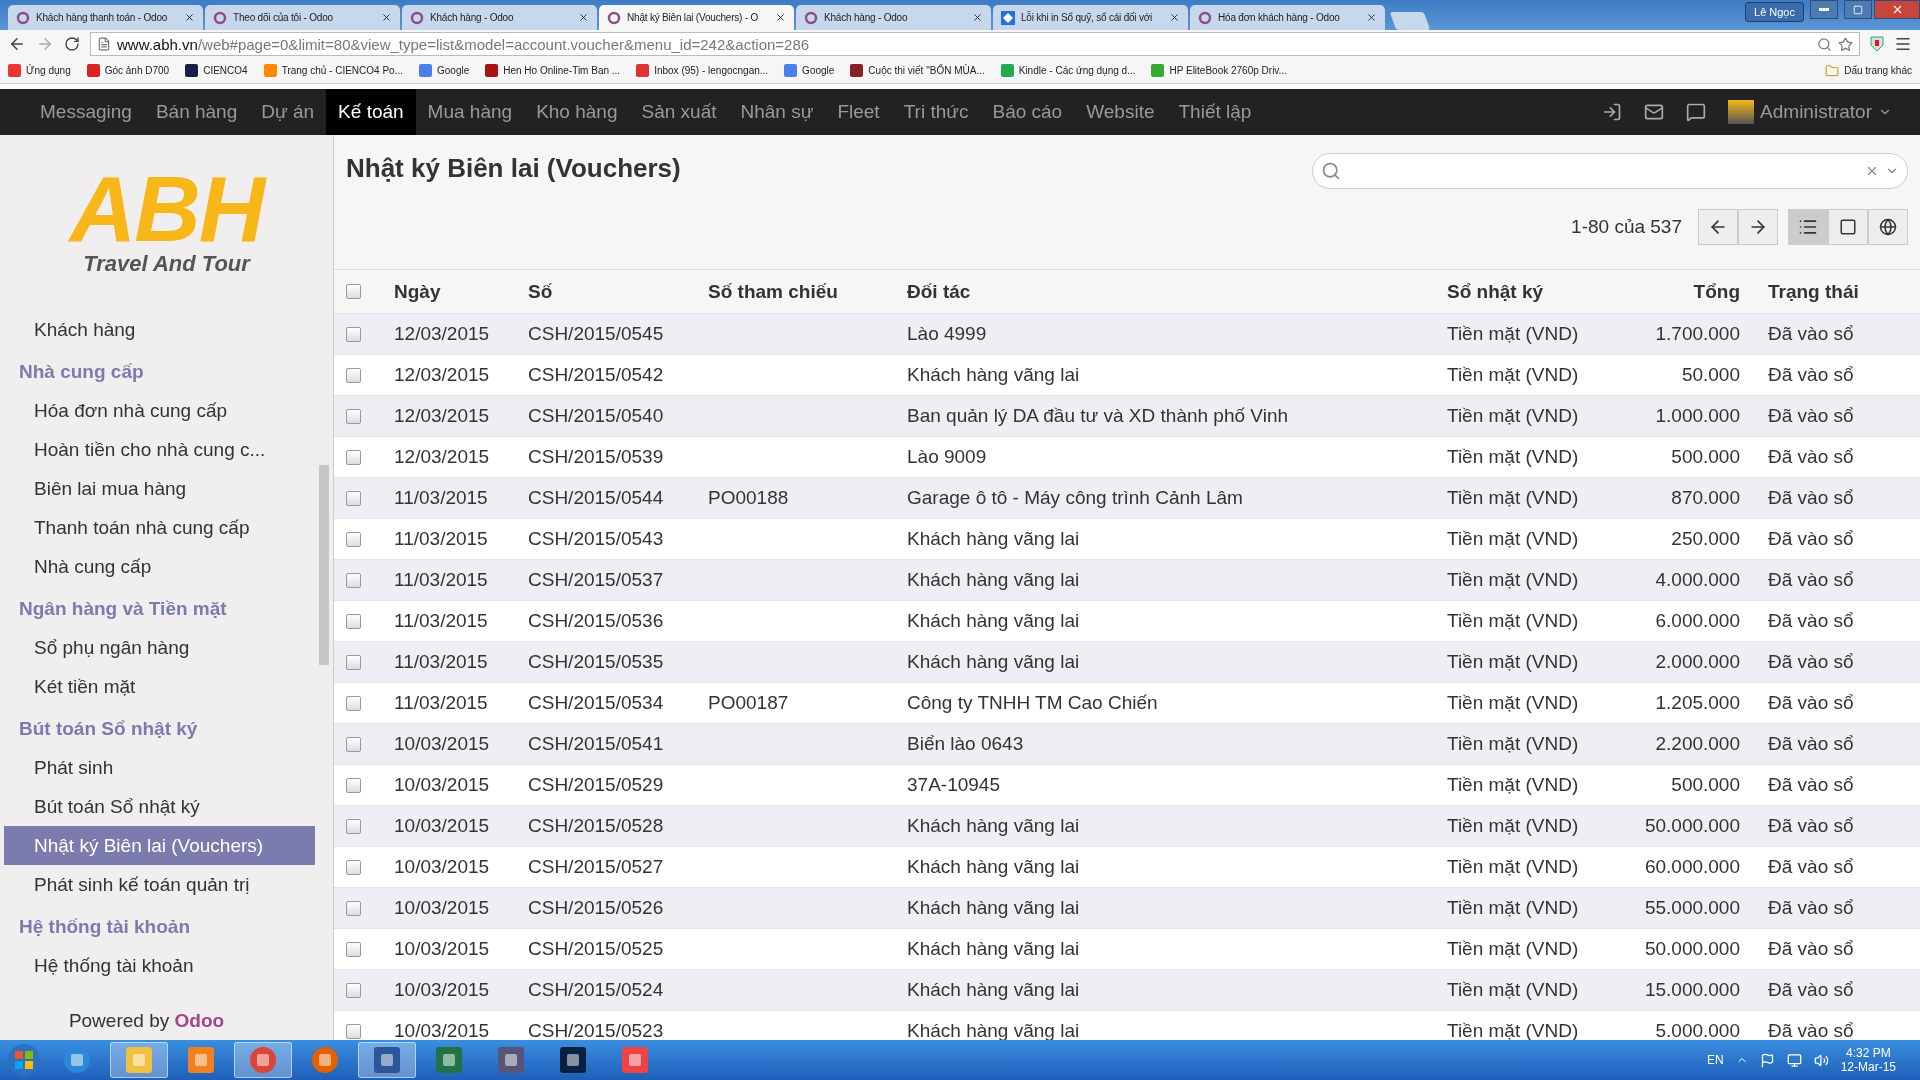  What do you see at coordinates (159, 647) in the screenshot?
I see `sidebar-item: Sổ phụ ngân hàng` at bounding box center [159, 647].